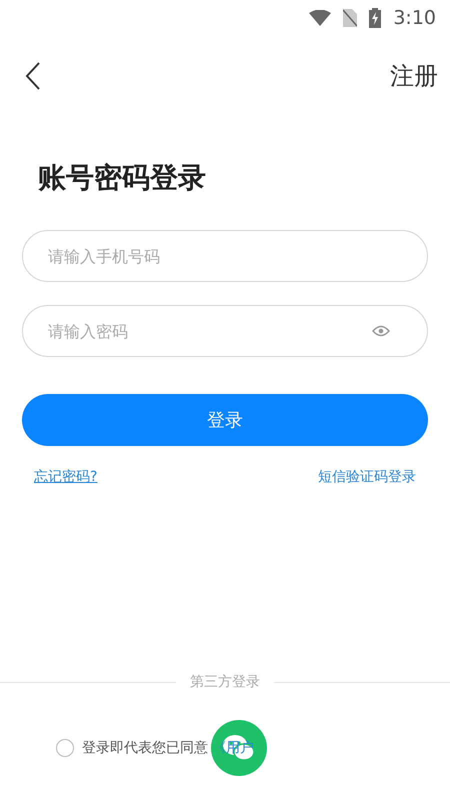 The width and height of the screenshot is (450, 799). Describe the element at coordinates (414, 18) in the screenshot. I see `status-time: 3:10` at that location.